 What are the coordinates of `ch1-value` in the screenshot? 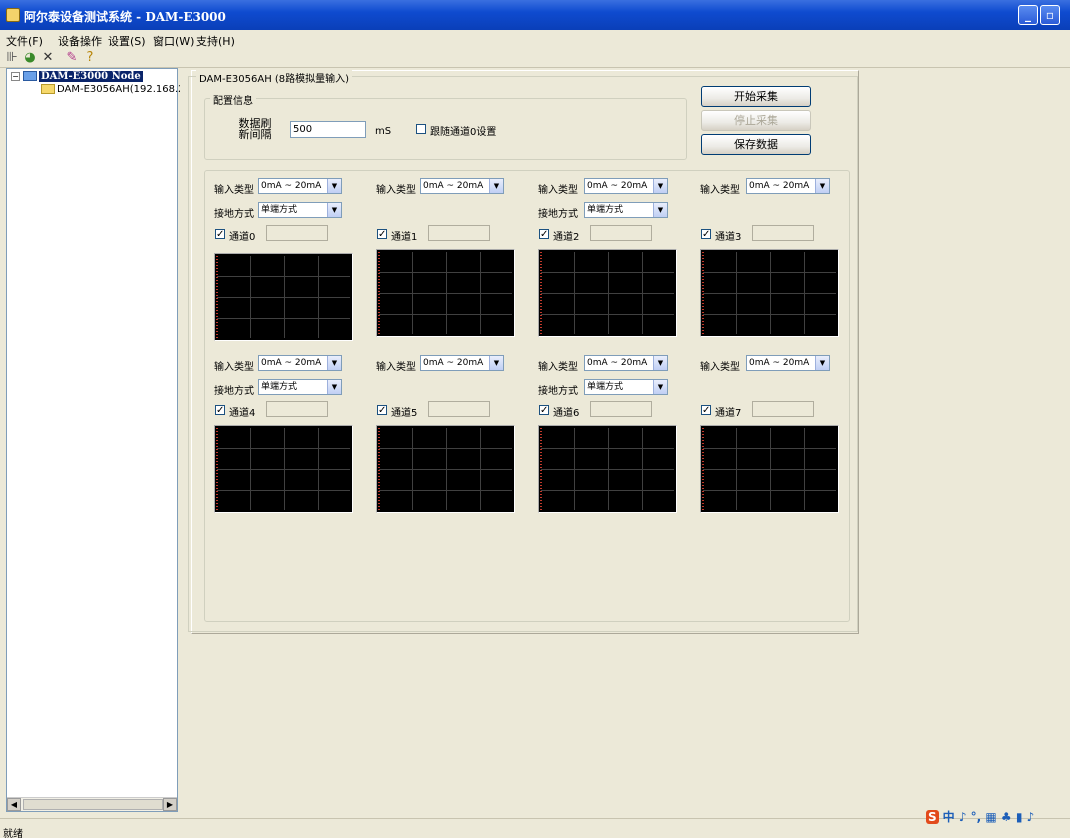 It's located at (459, 233).